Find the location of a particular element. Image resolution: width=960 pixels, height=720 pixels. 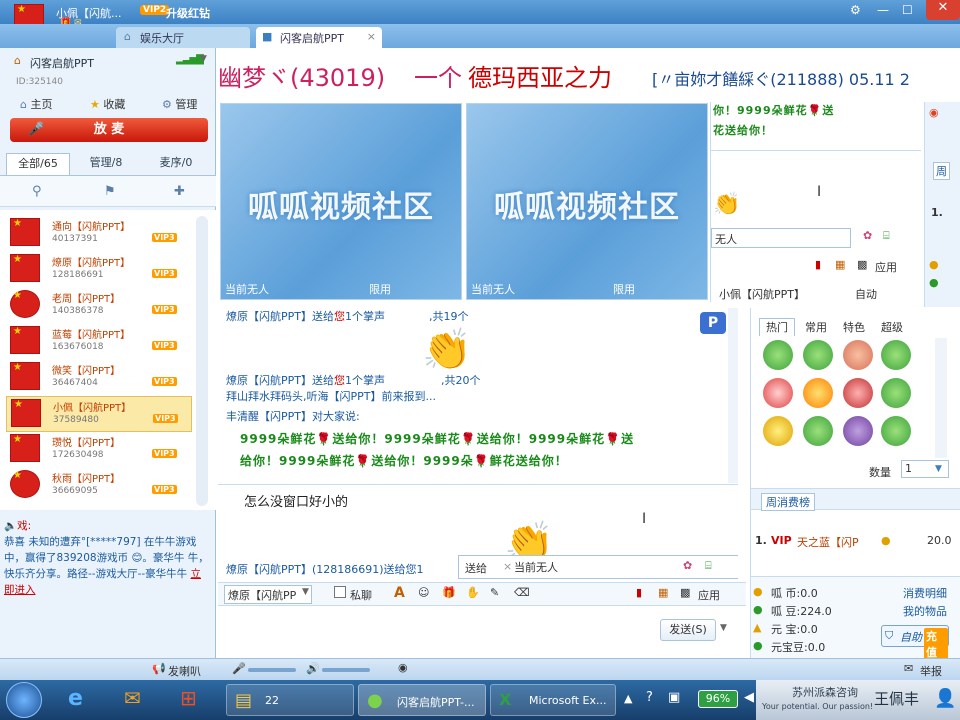

gift-scrollbar is located at coordinates (941, 398).